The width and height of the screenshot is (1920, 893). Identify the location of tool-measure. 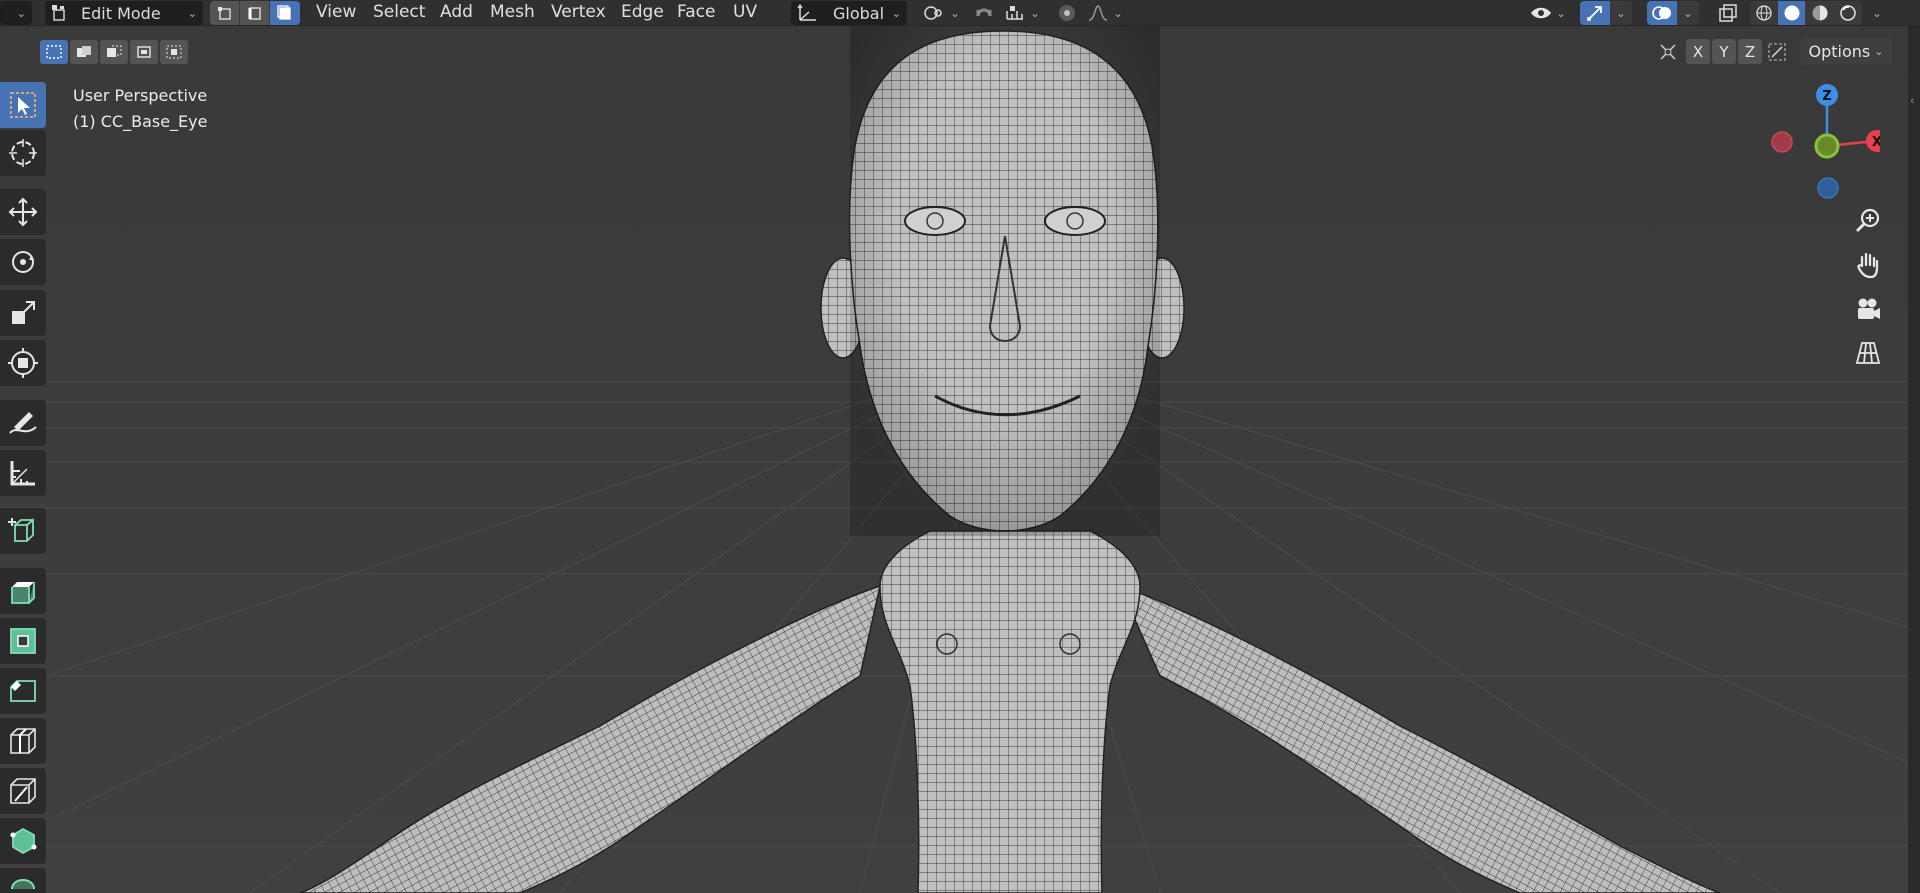
(23, 473).